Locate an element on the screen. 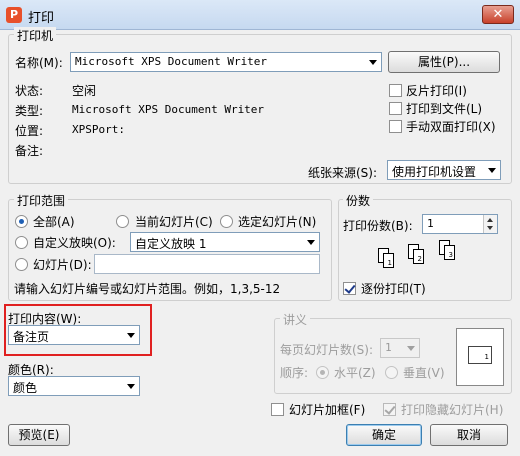  print-hidden-checkbox is located at coordinates (389, 409).